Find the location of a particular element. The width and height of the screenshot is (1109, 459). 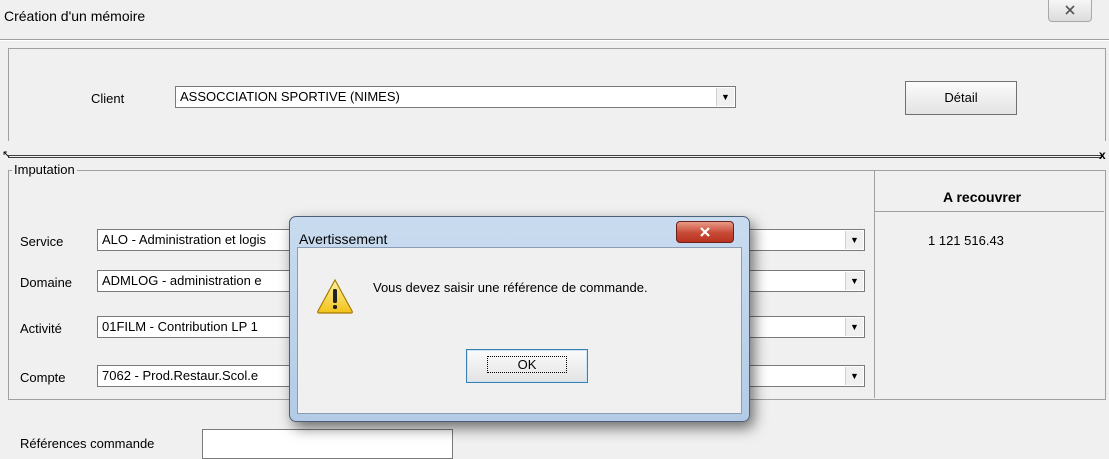

client-combo: ASSOCCIATION SPORTIVE (NIMES) ▼ is located at coordinates (455, 97).